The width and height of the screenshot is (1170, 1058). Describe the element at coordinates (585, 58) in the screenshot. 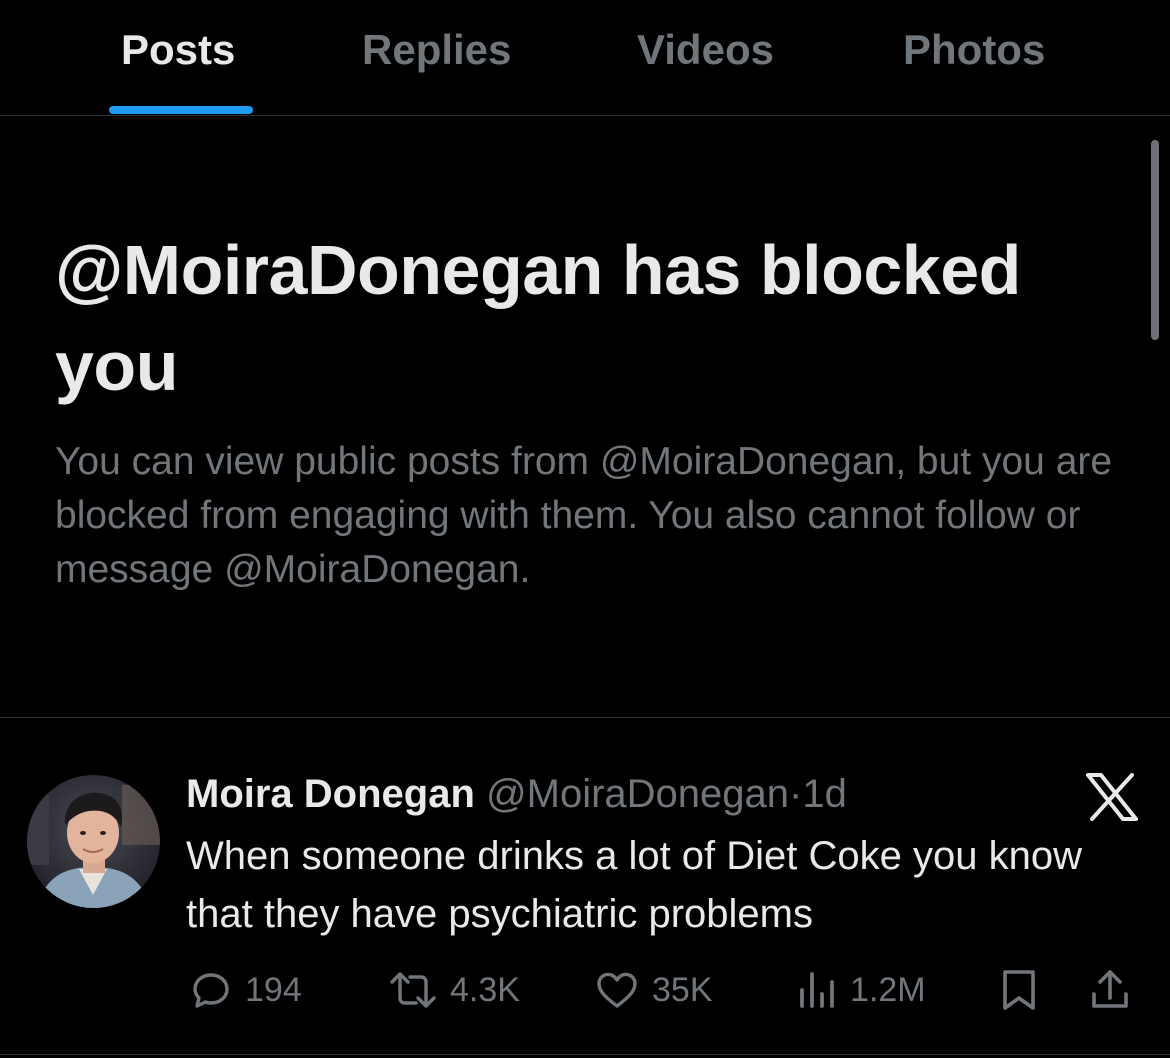

I see `profile-tabs: Posts Replies Videos Photos` at that location.